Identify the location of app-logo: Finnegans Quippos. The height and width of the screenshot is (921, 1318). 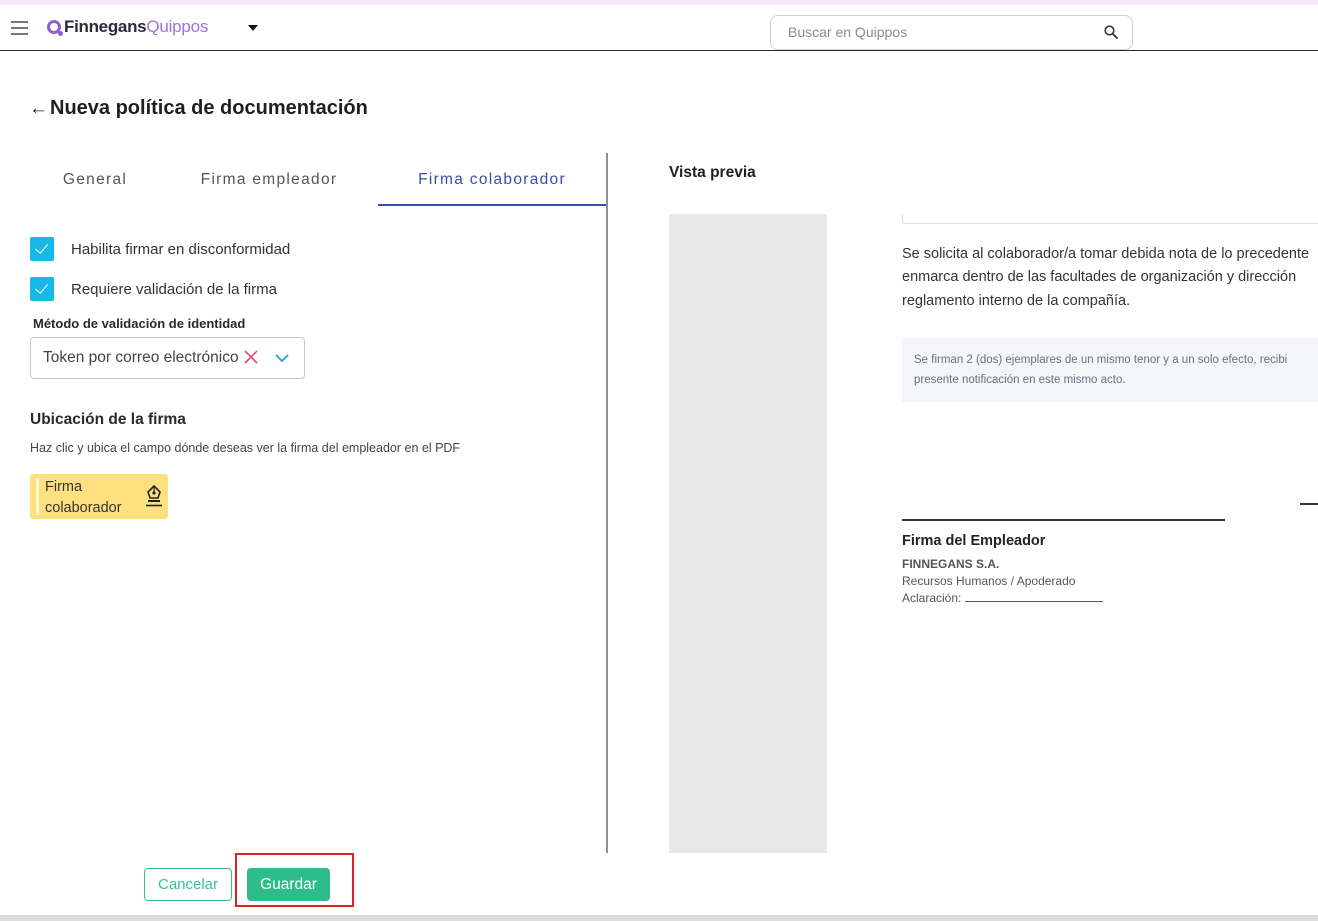
(127, 27).